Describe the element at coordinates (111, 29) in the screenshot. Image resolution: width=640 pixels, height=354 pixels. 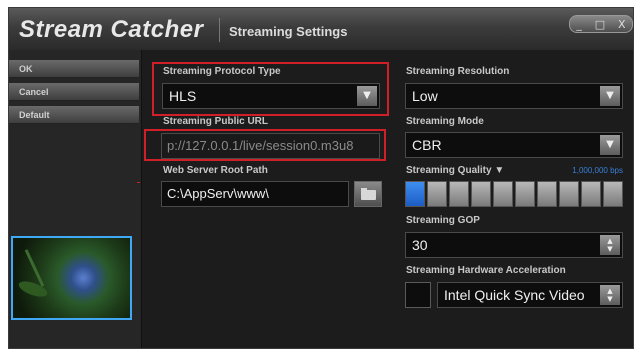
I see `app-title: Stream Catcher` at that location.